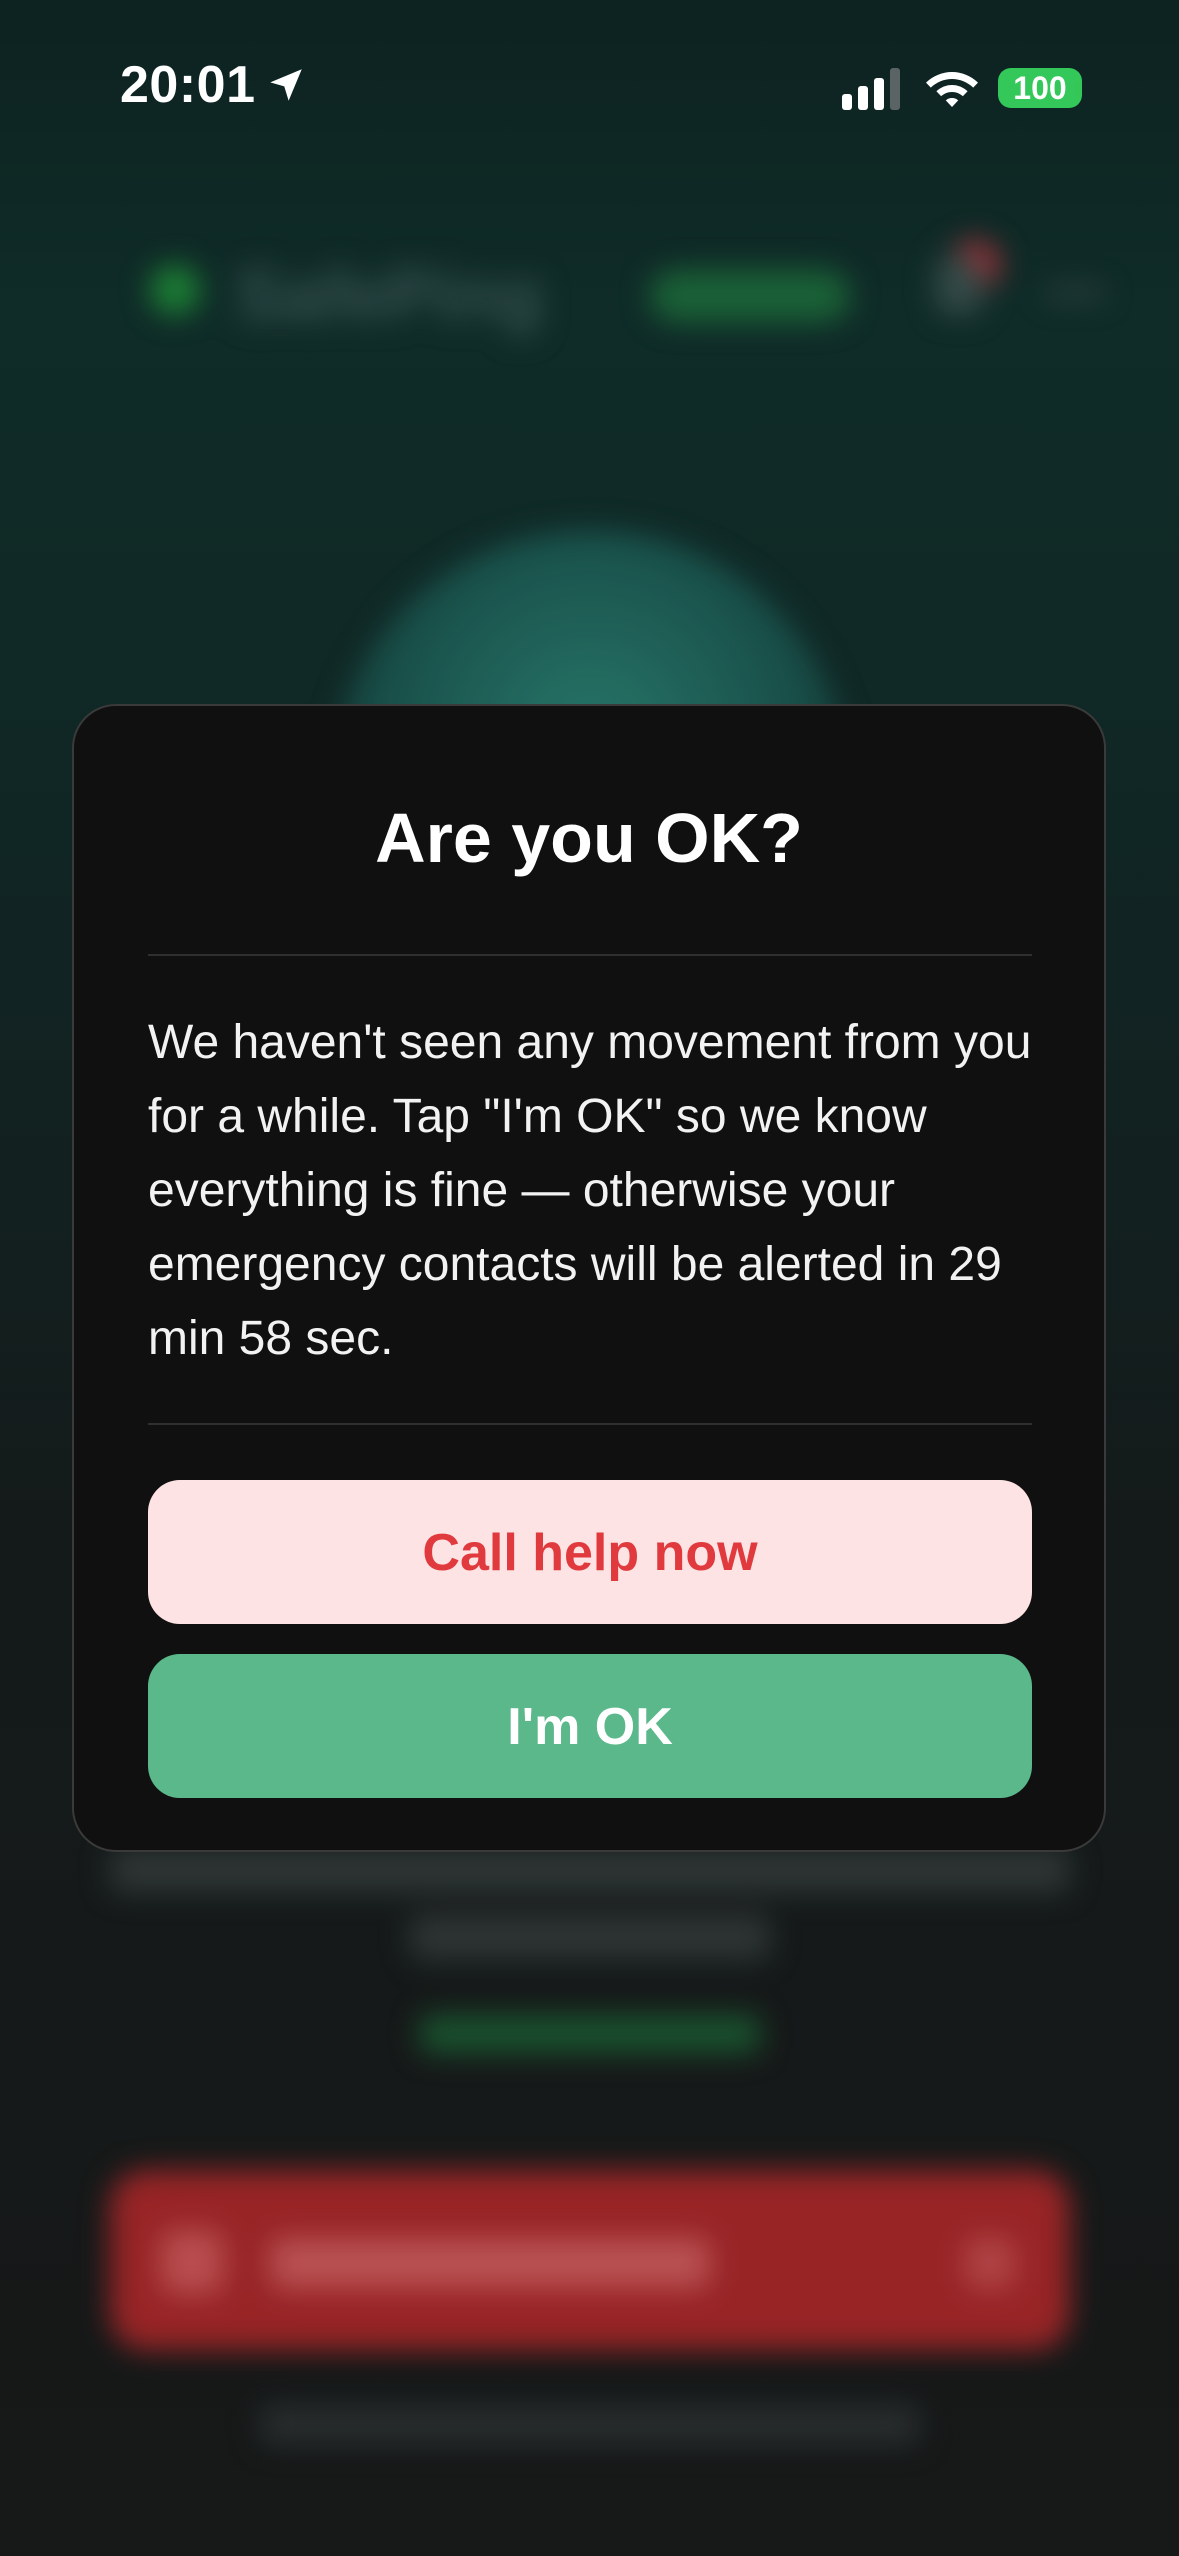  I want to click on im-ok-button: I'm OK, so click(590, 1726).